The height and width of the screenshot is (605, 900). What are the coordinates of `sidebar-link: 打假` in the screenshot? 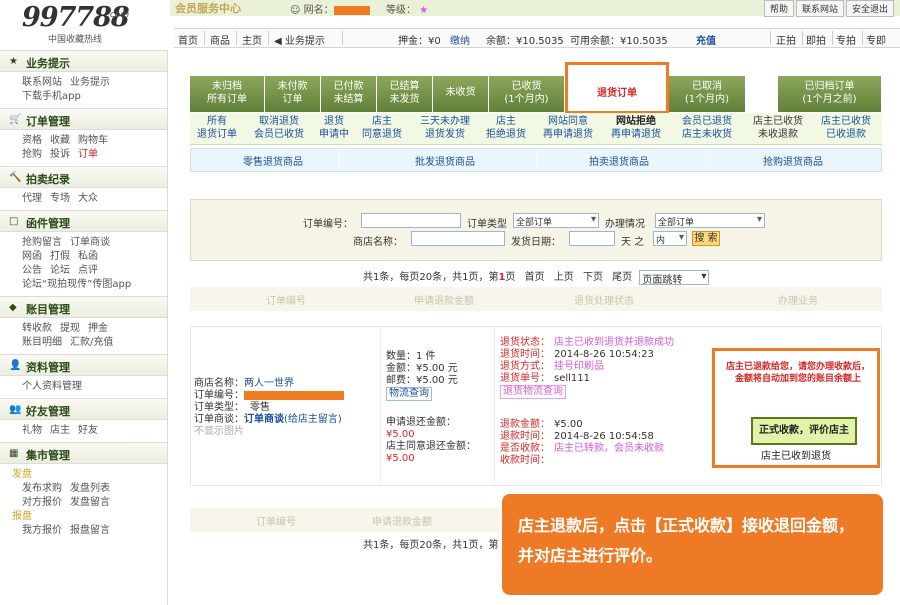 It's located at (60, 256).